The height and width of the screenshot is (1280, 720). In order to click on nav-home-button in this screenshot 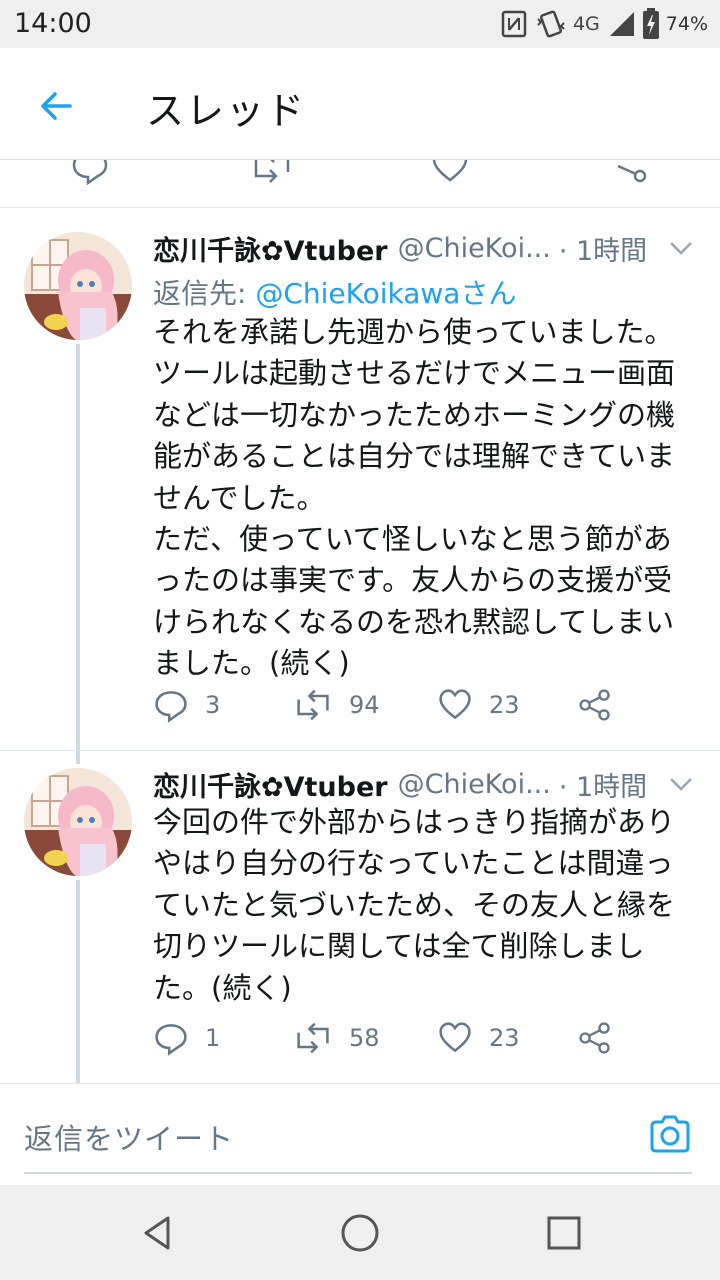, I will do `click(360, 1233)`.